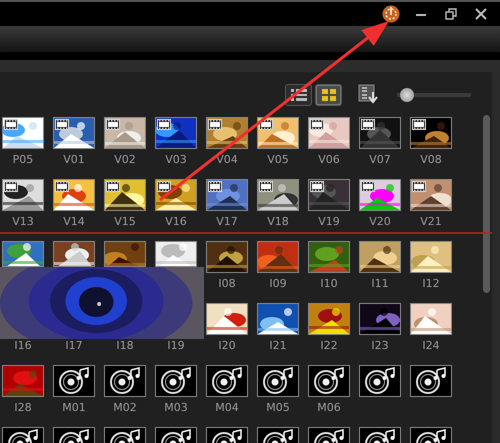 The width and height of the screenshot is (500, 443). What do you see at coordinates (329, 221) in the screenshot?
I see `clip-label: V19` at bounding box center [329, 221].